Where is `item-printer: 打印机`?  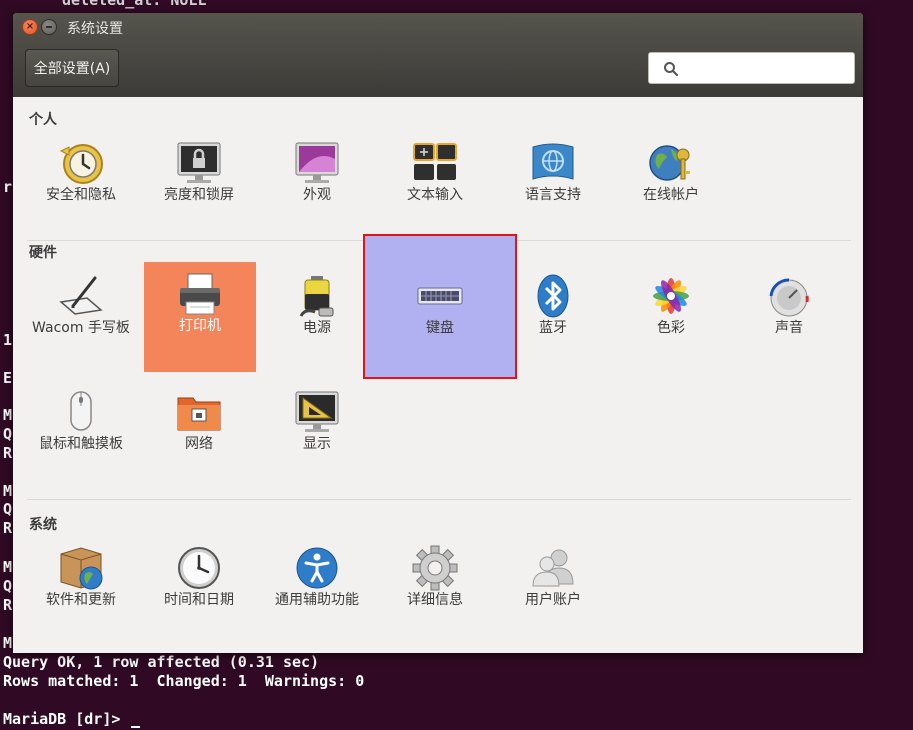
item-printer: 打印机 is located at coordinates (200, 317).